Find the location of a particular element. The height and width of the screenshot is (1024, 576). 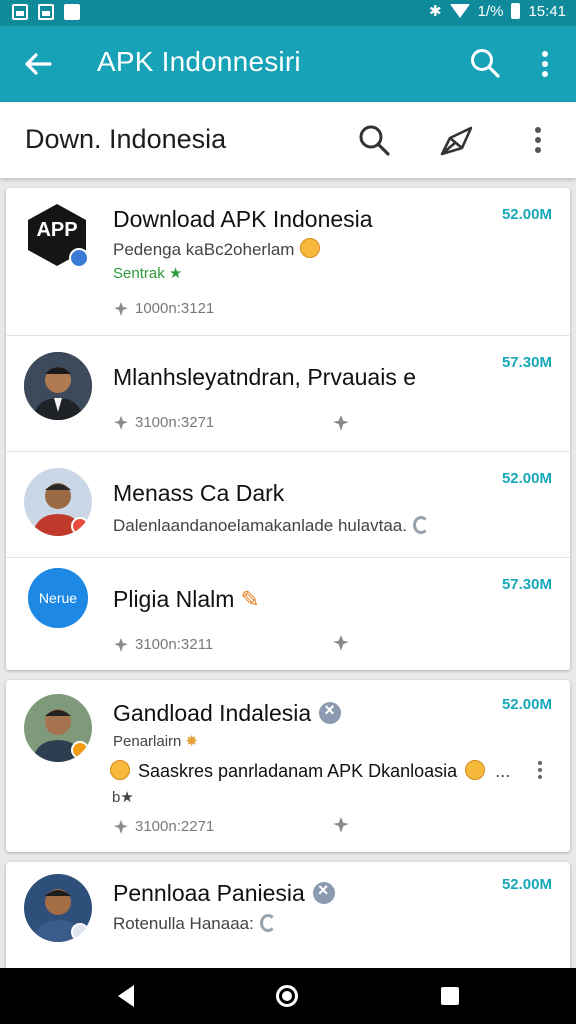

list-item: Nerue Pligia Nlalm ✎ 57.30M 3100n:3211 is located at coordinates (288, 614).